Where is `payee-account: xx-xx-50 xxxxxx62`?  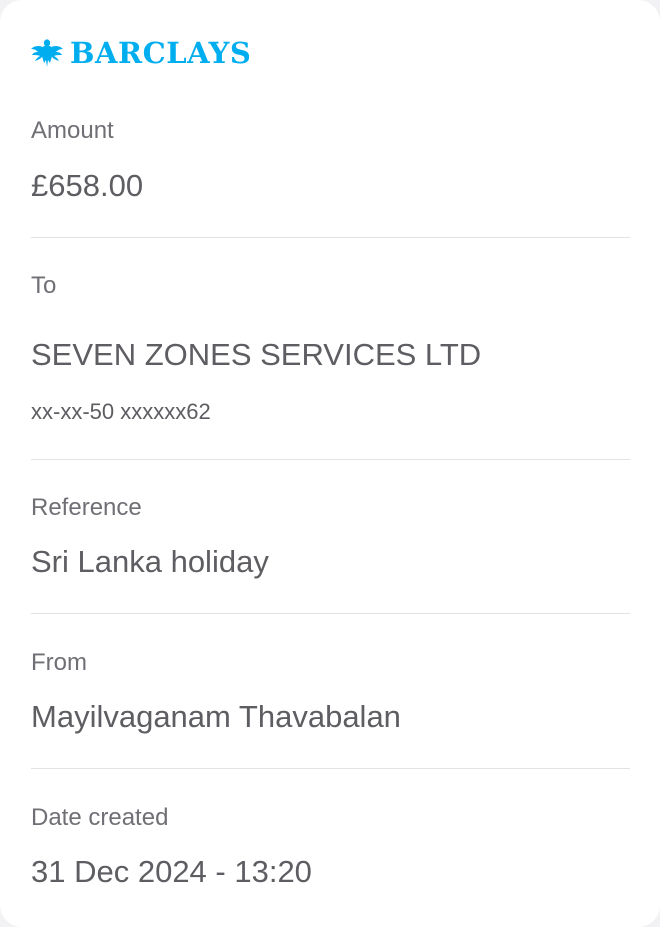 payee-account: xx-xx-50 xxxxxx62 is located at coordinates (121, 411).